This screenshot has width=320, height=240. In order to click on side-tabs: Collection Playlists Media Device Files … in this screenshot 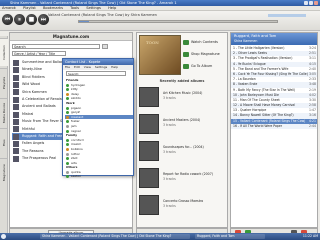, I will do `click(4, 136)`.